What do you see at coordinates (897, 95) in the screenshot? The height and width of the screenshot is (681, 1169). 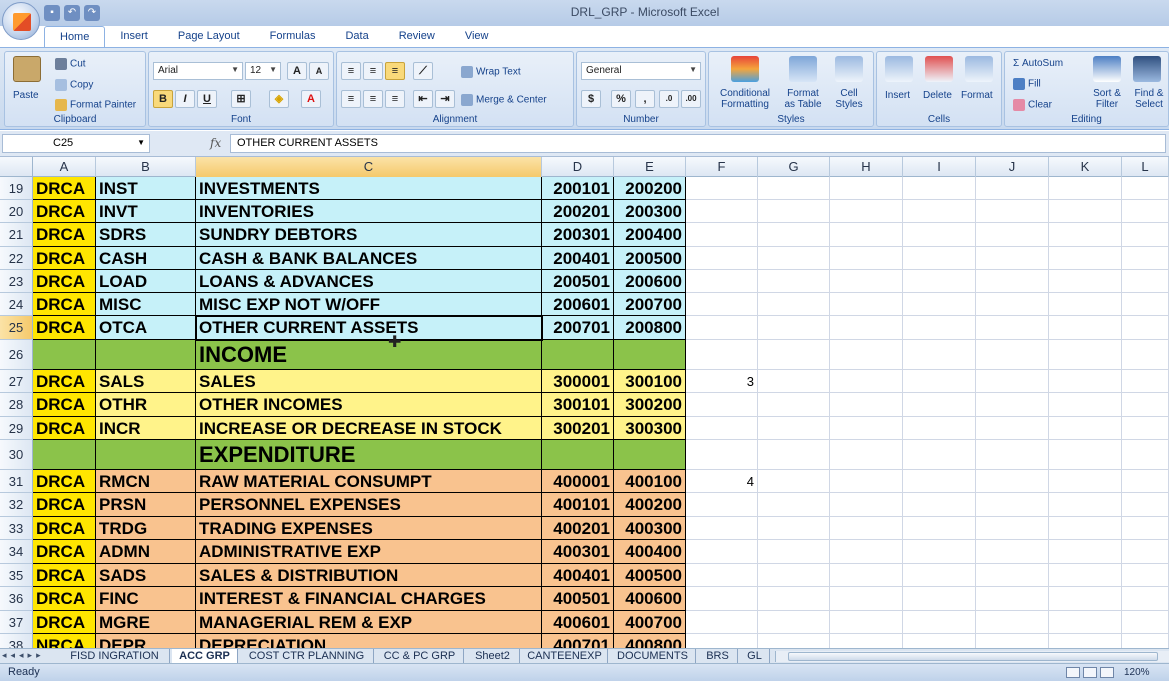 I see `insert-button: Insert` at bounding box center [897, 95].